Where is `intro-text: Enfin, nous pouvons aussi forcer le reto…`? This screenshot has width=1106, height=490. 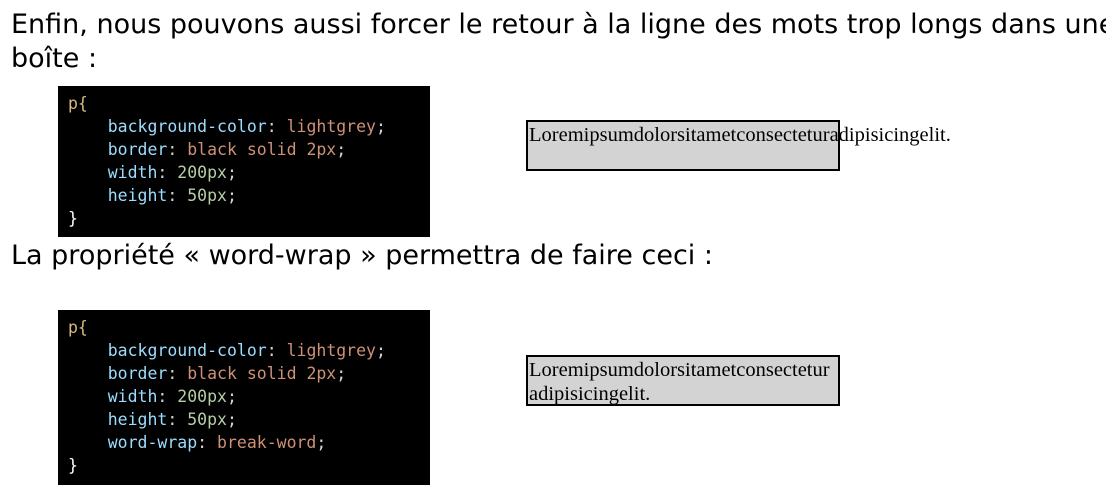
intro-text: Enfin, nous pouvons aussi forcer le reto… is located at coordinates (558, 24).